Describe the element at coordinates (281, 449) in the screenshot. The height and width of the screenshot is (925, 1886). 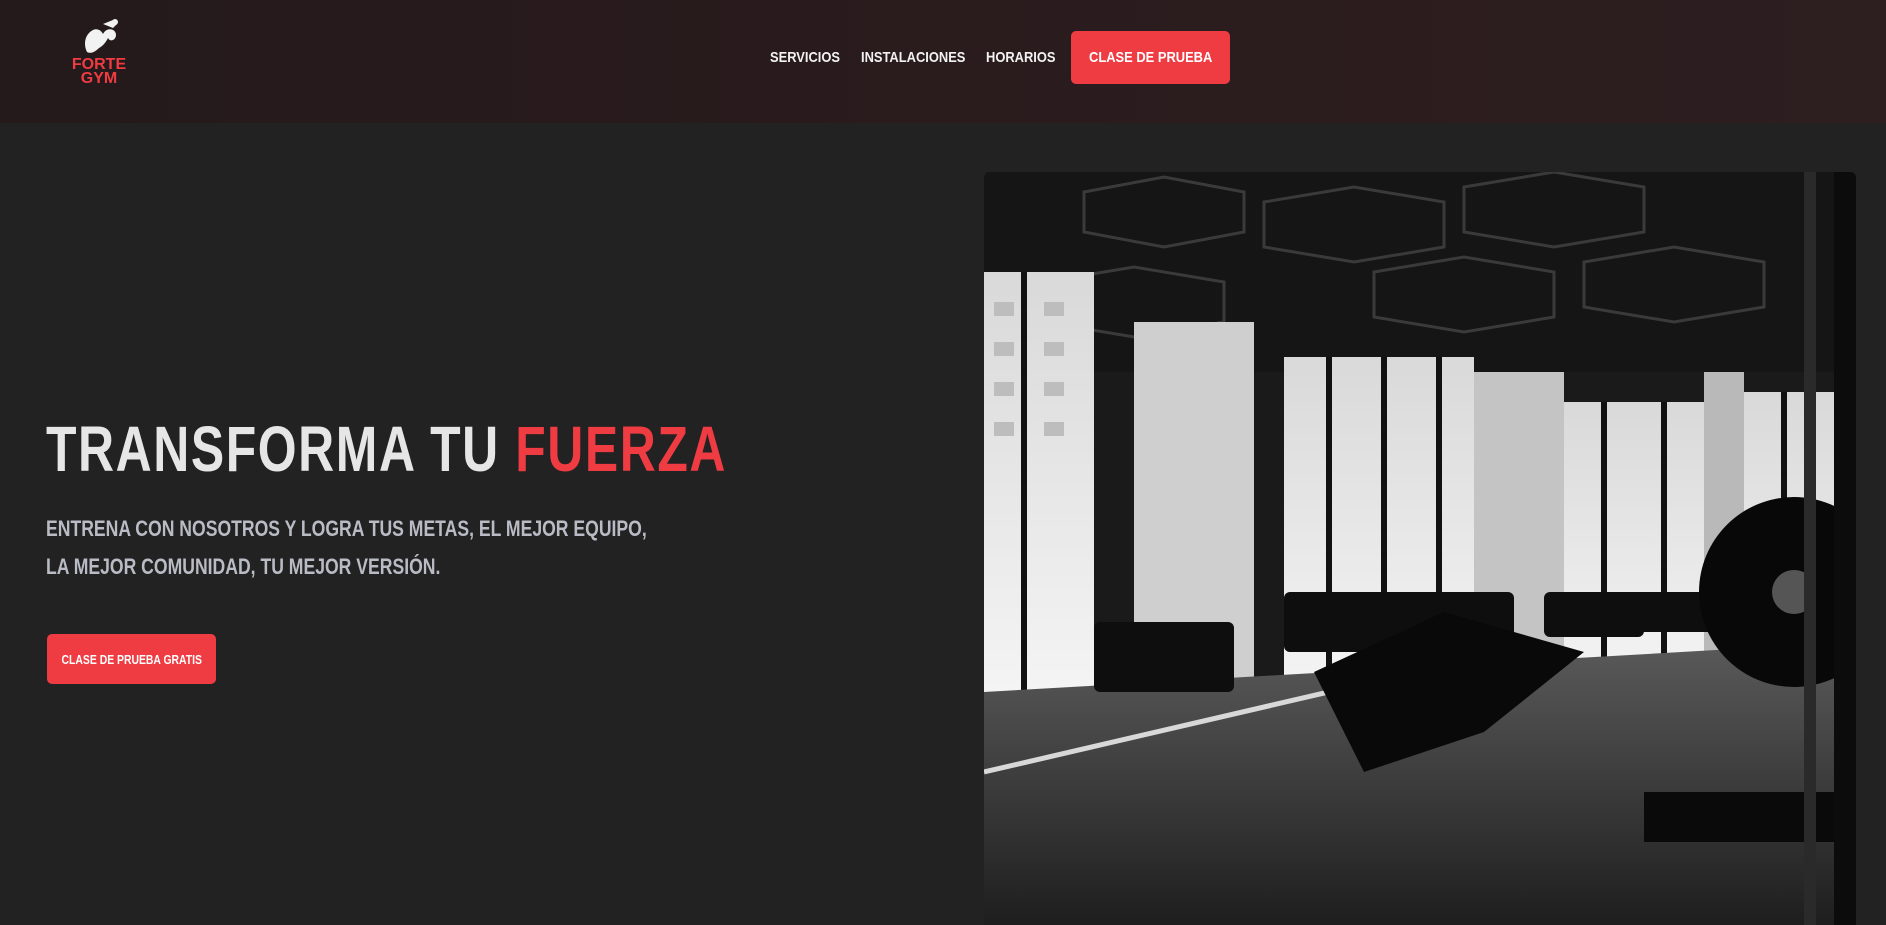
I see `hero-title-main: TRANSFORMA TU` at that location.